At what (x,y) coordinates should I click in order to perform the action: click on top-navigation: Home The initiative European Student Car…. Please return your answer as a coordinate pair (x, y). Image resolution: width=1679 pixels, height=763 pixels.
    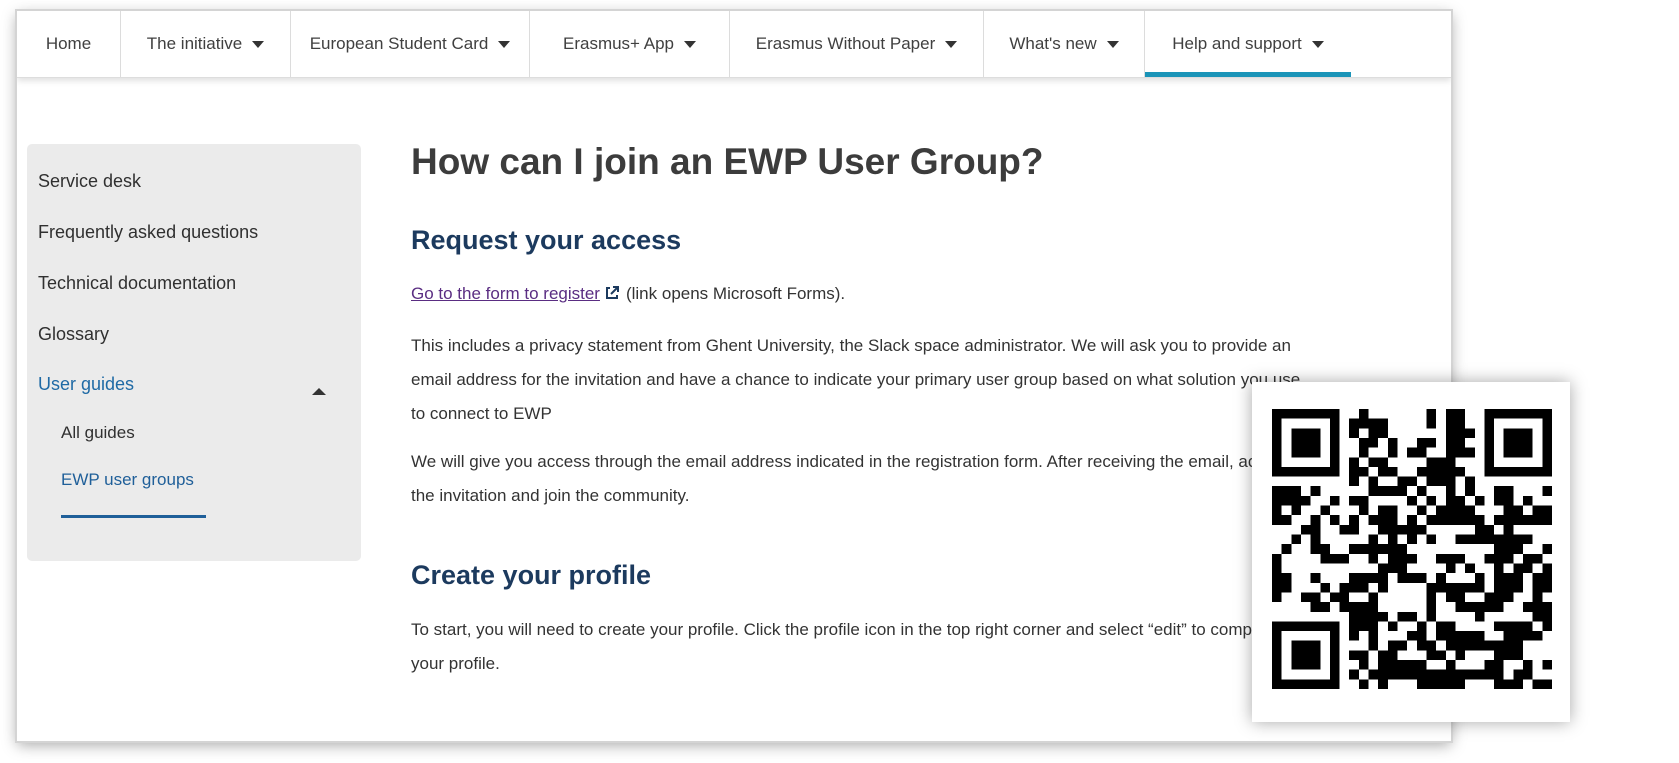
    Looking at the image, I should click on (734, 44).